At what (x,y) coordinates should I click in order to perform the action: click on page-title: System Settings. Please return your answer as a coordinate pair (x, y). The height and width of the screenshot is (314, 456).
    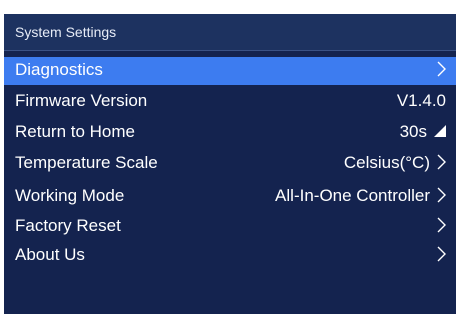
    Looking at the image, I should click on (66, 32).